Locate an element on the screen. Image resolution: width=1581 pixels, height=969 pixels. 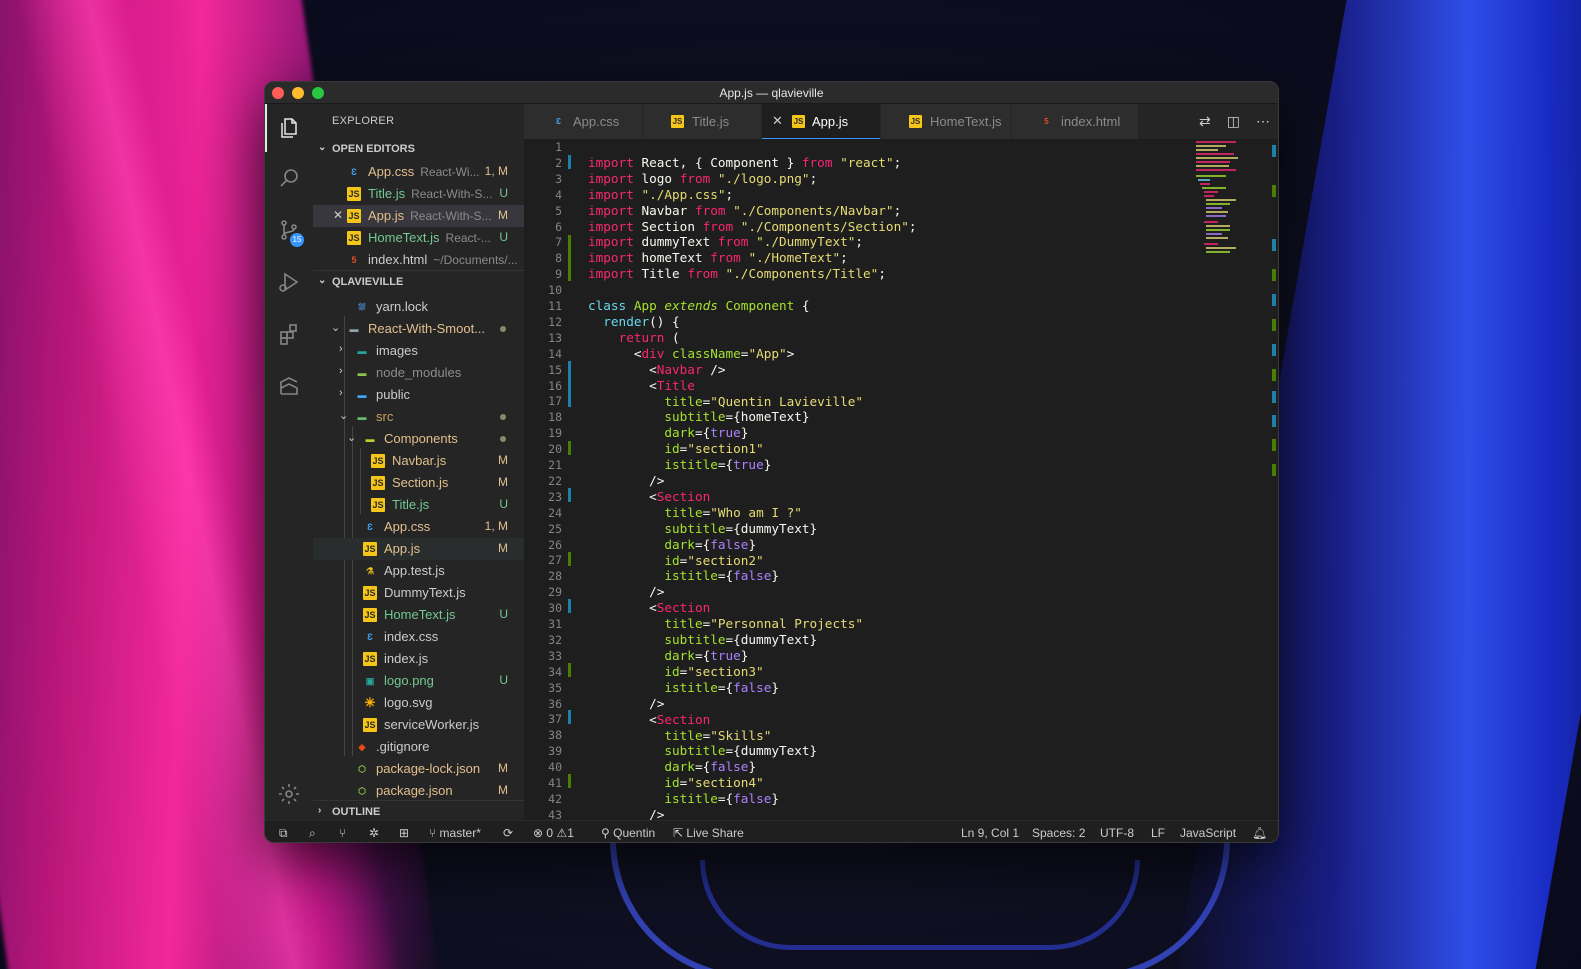
tree-item: JS DummyText.js is located at coordinates (418, 593).